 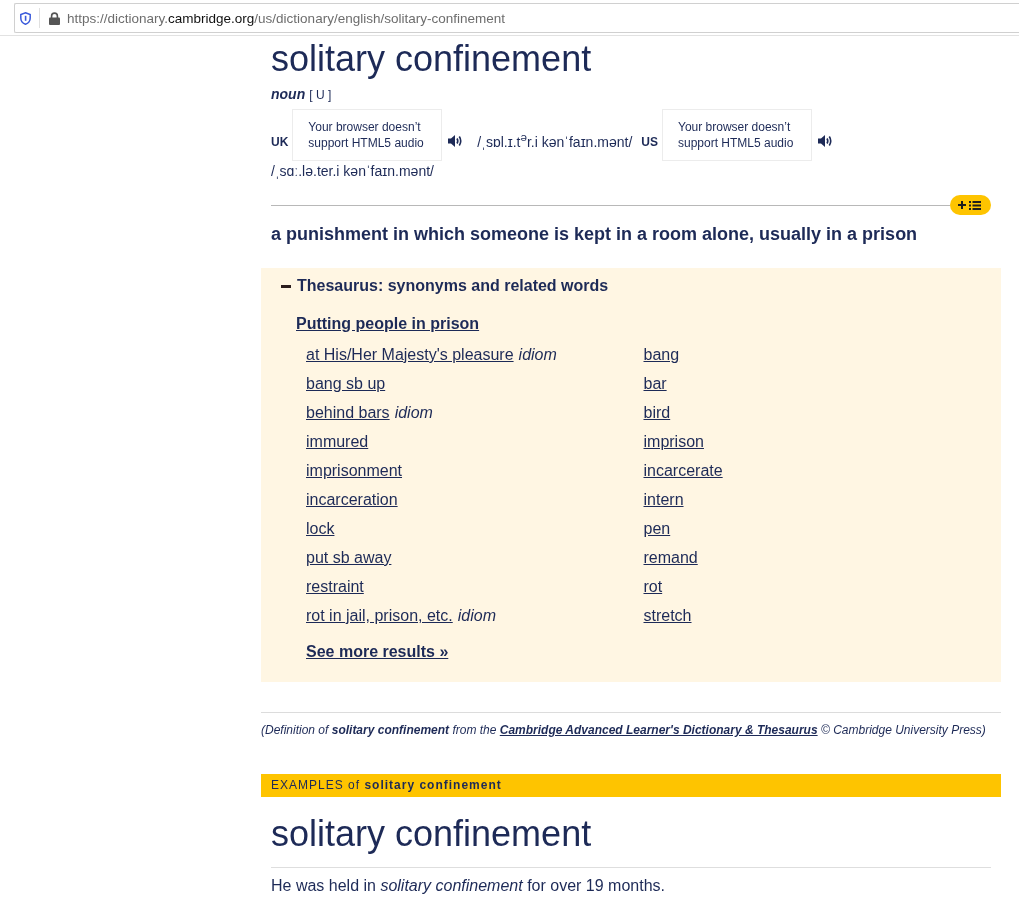 What do you see at coordinates (346, 383) in the screenshot?
I see `thesaurus-link: bang sb up` at bounding box center [346, 383].